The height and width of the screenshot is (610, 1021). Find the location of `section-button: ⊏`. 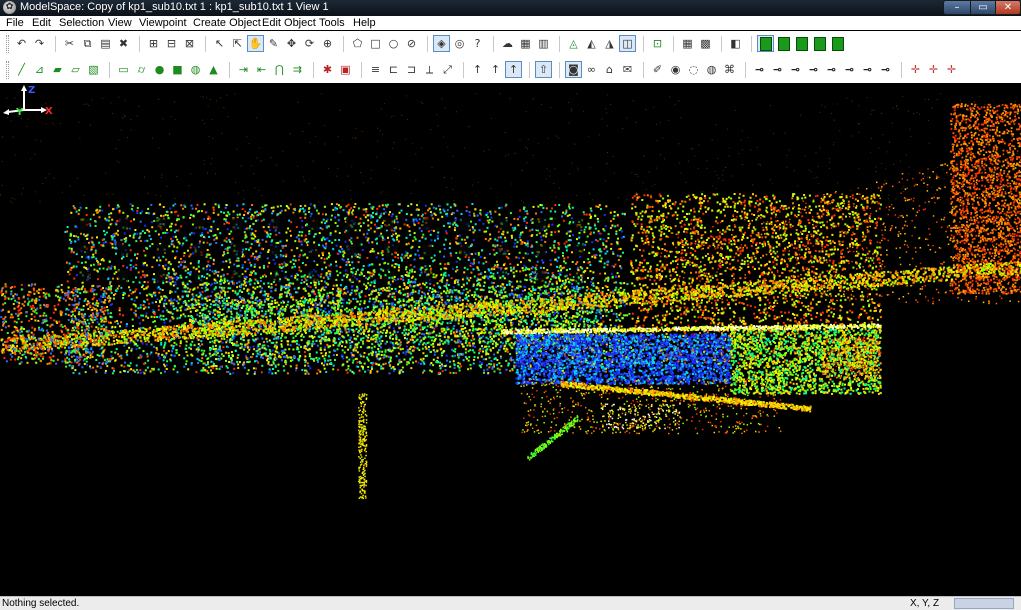

section-button: ⊏ is located at coordinates (393, 69).